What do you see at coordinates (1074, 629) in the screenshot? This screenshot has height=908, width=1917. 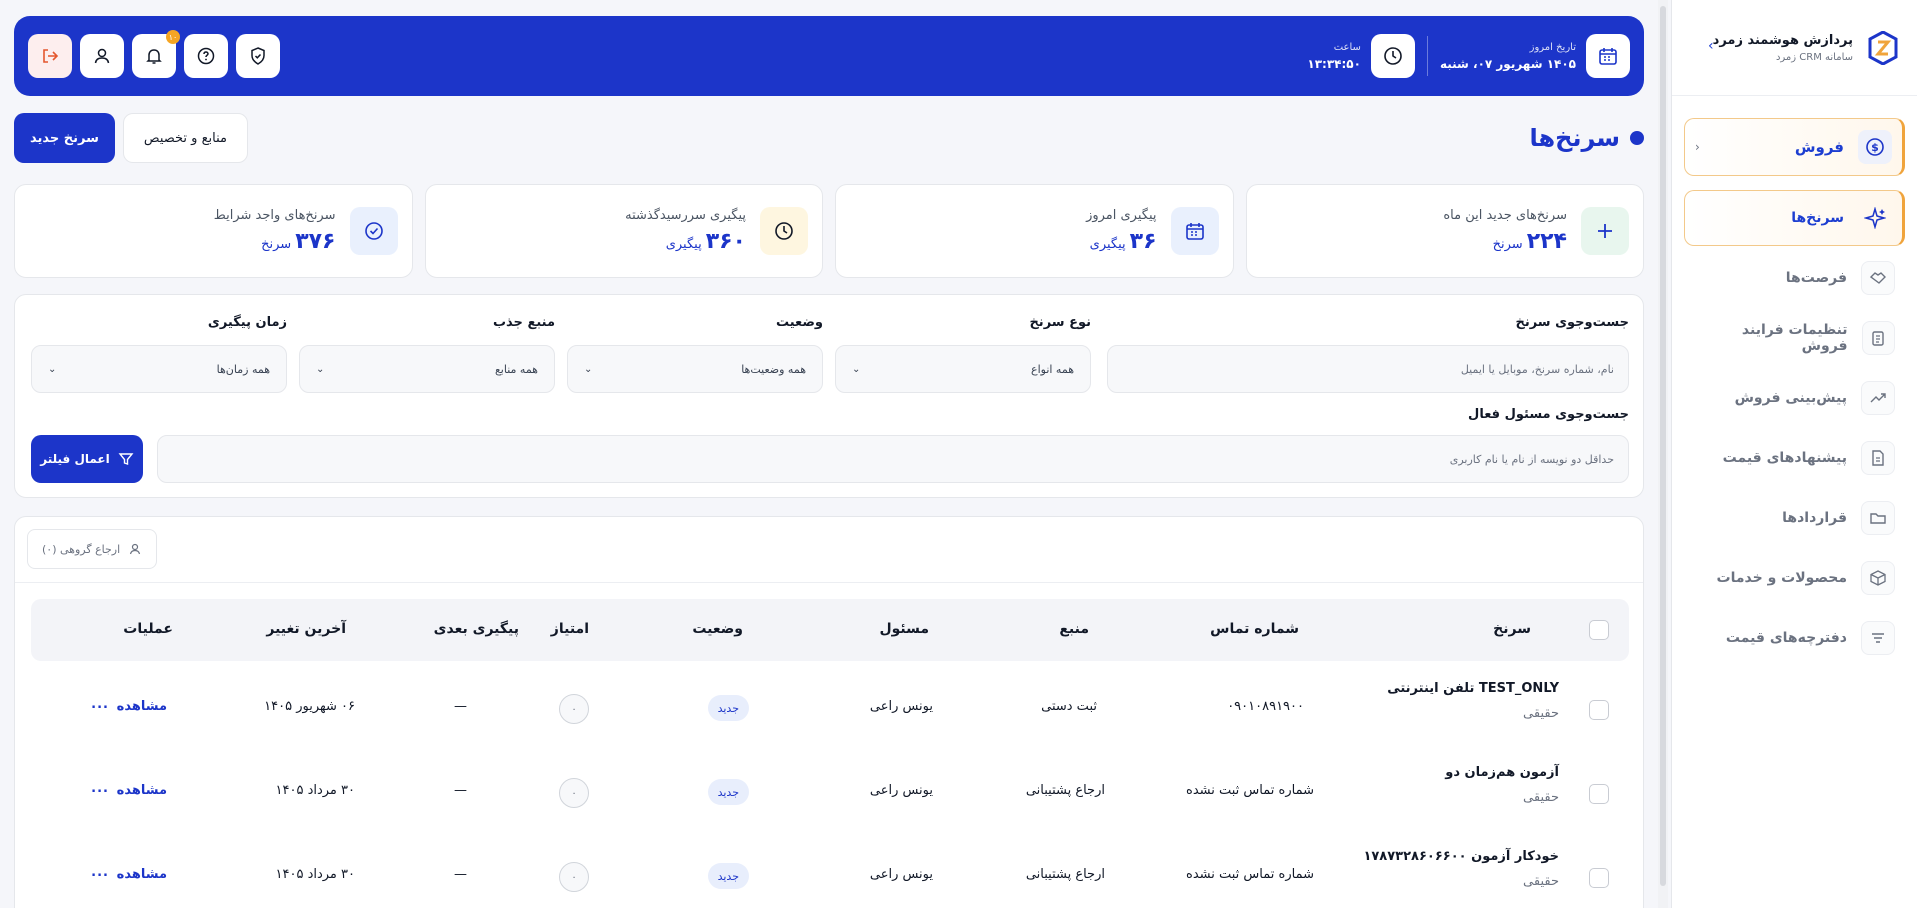 I see `col-source: منبع` at bounding box center [1074, 629].